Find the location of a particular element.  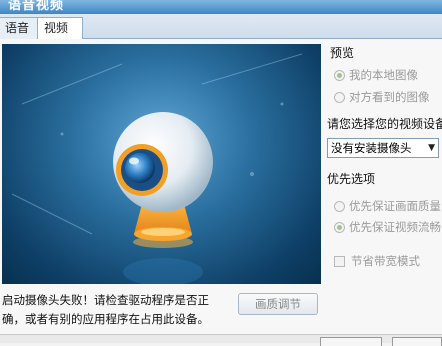

radio-quality-priority: 优先保证画面质量 is located at coordinates (388, 206).